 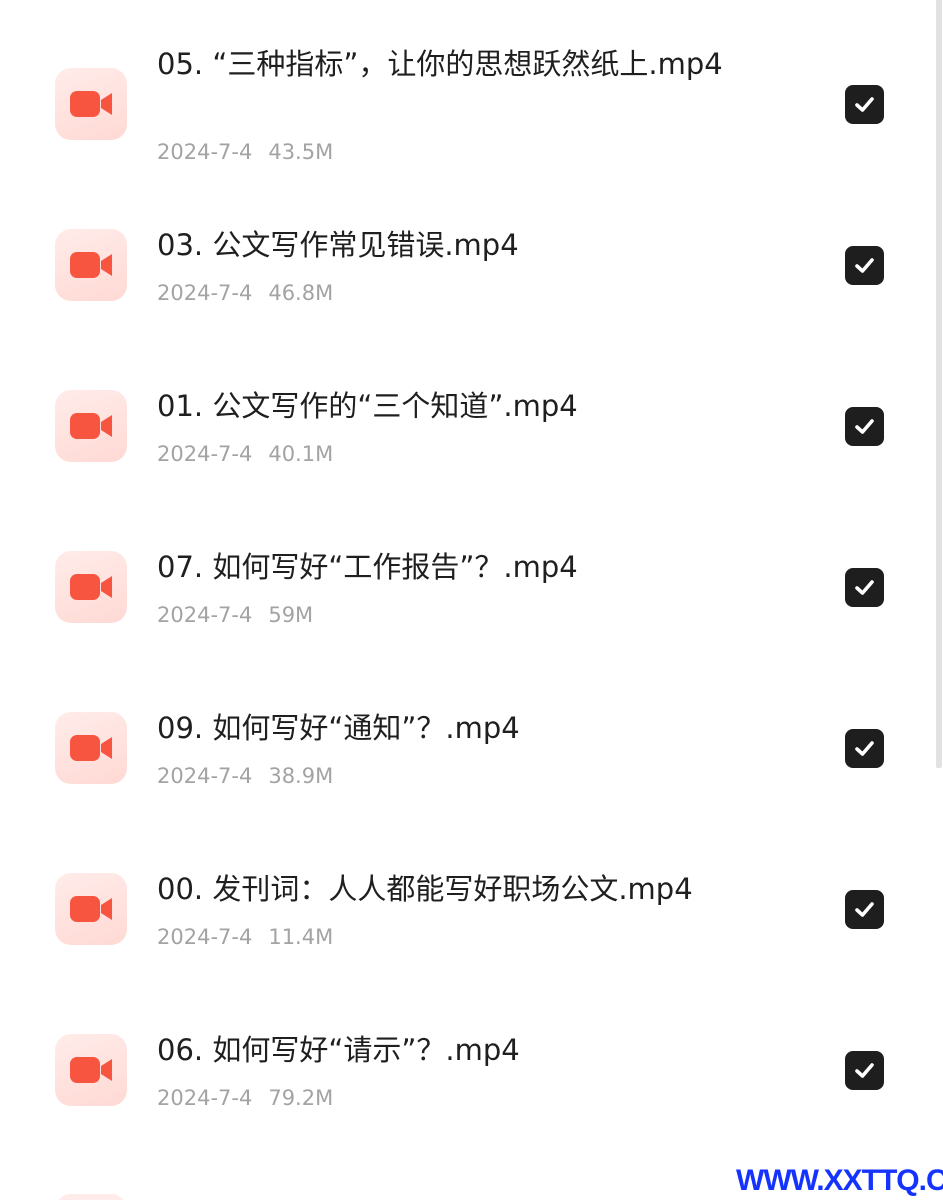 What do you see at coordinates (301, 937) in the screenshot?
I see `file-size: 11.4M` at bounding box center [301, 937].